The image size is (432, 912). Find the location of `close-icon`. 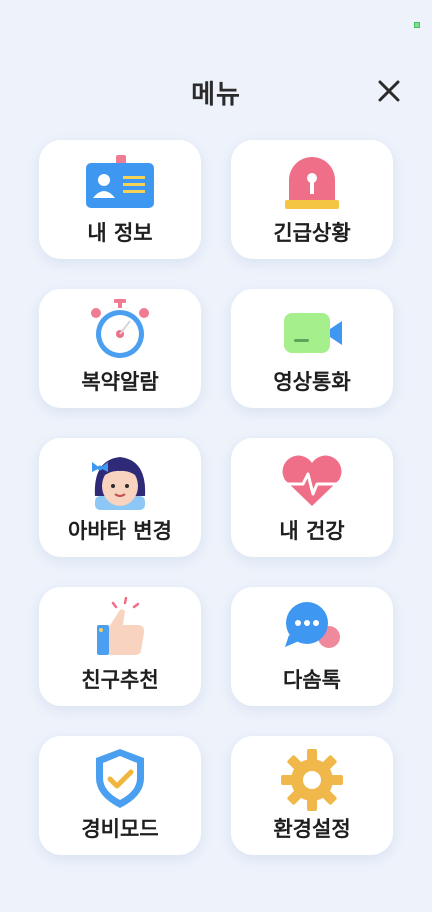

close-icon is located at coordinates (389, 91).